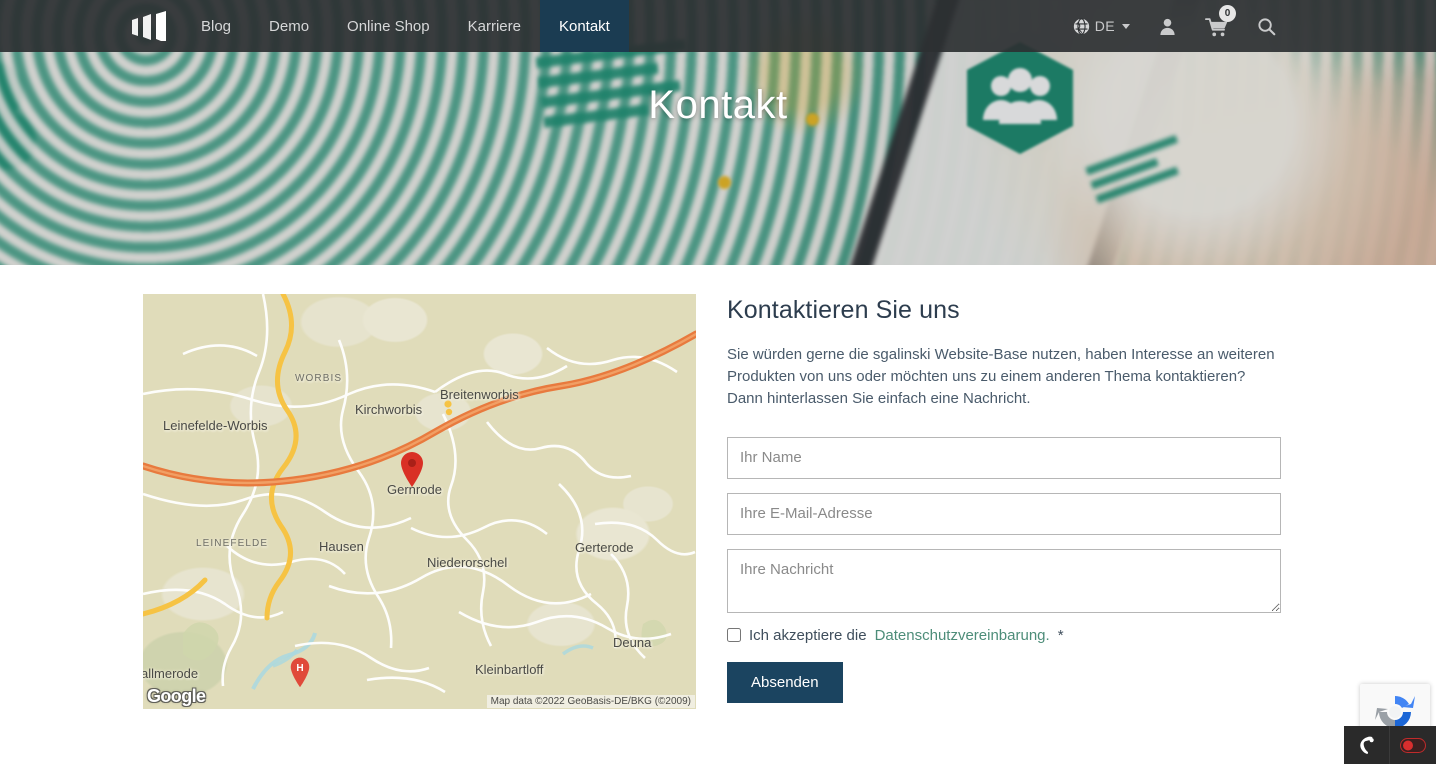 The image size is (1436, 764). Describe the element at coordinates (176, 696) in the screenshot. I see `google-watermark: Google` at that location.